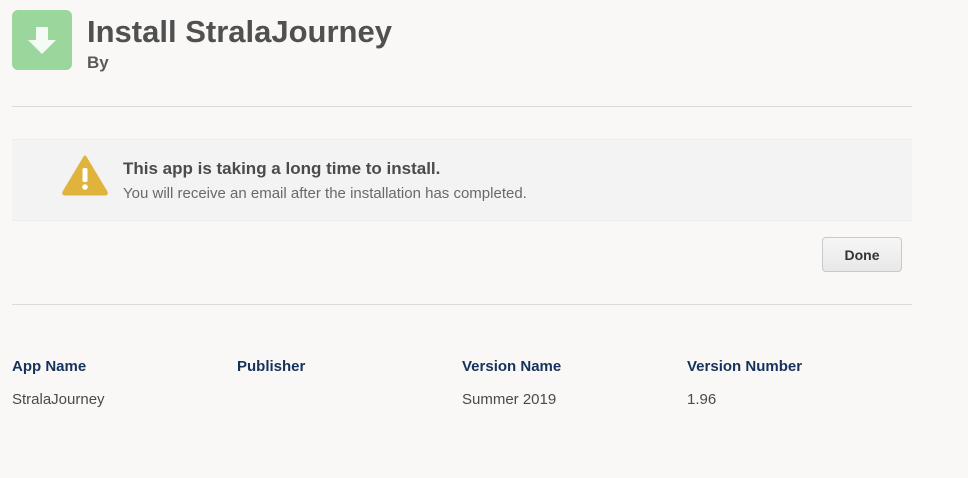 This screenshot has width=968, height=478. What do you see at coordinates (98, 62) in the screenshot?
I see `publisher-byline: By` at bounding box center [98, 62].